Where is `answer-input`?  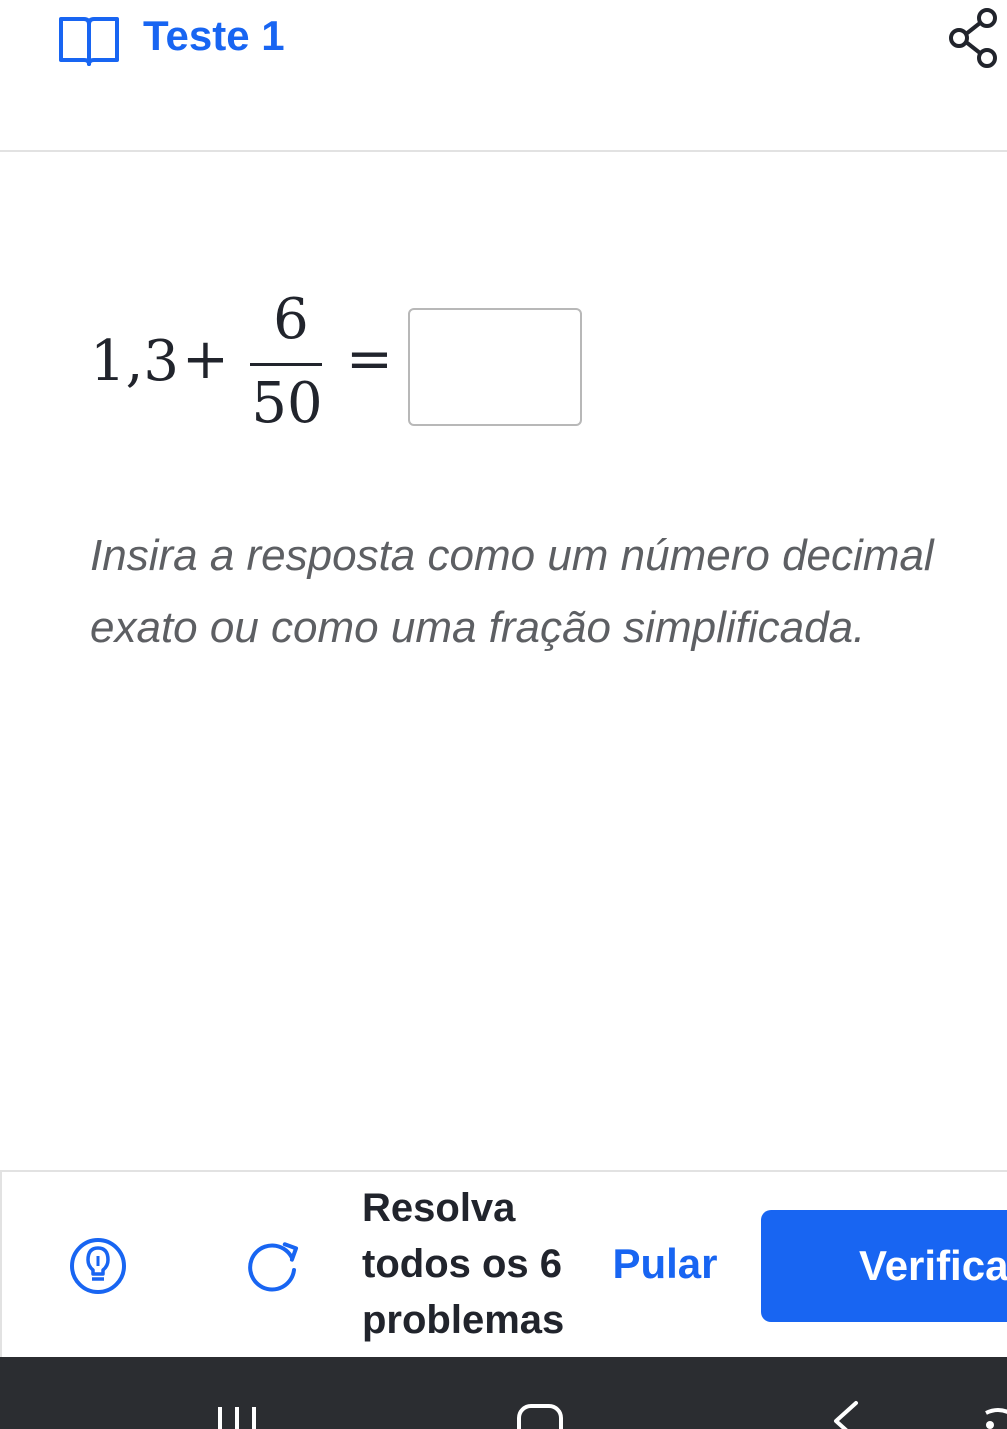
answer-input is located at coordinates (495, 367).